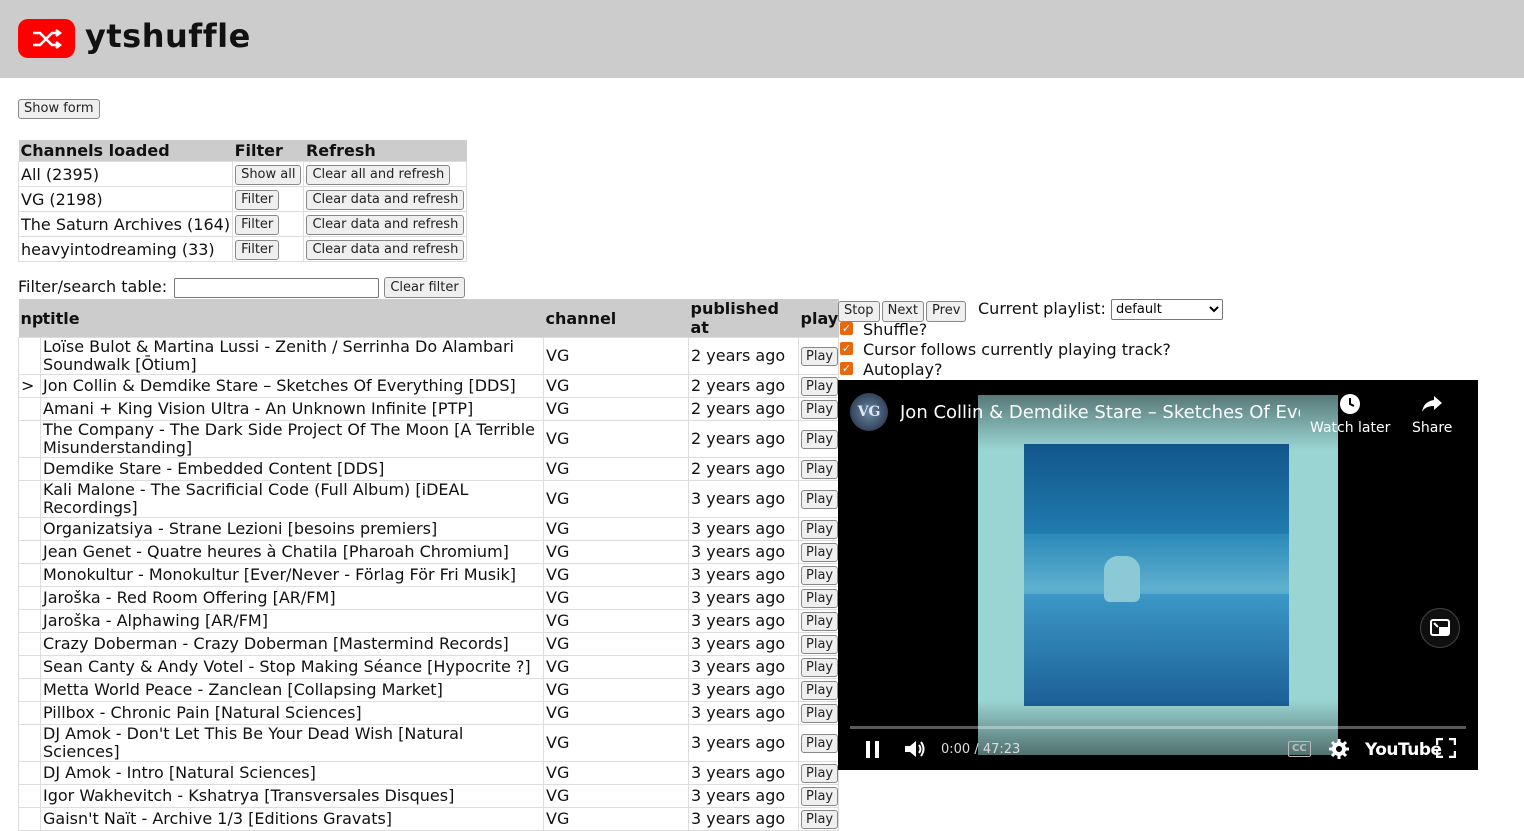 The image size is (1524, 831). I want to click on prev-button: Prev, so click(946, 311).